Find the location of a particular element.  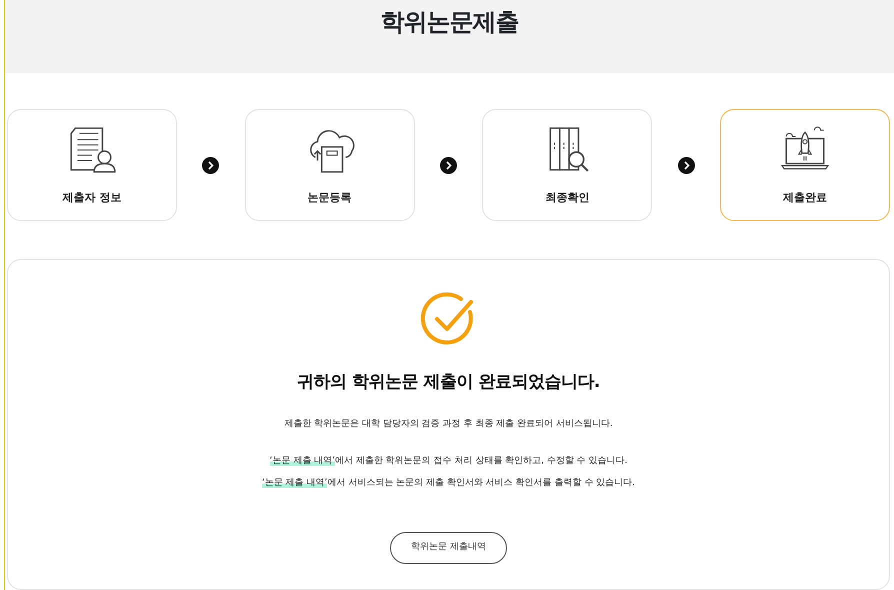

notice-text: 제출한 학위논문은 대학 담당자의 검증 과정 후 최종 제출 완료되어 서비스됩니다. is located at coordinates (448, 424).